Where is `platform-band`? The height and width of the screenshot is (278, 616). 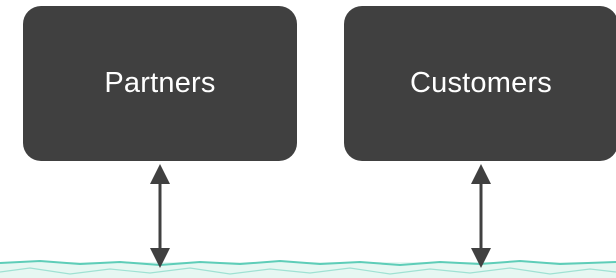
platform-band is located at coordinates (308, 268).